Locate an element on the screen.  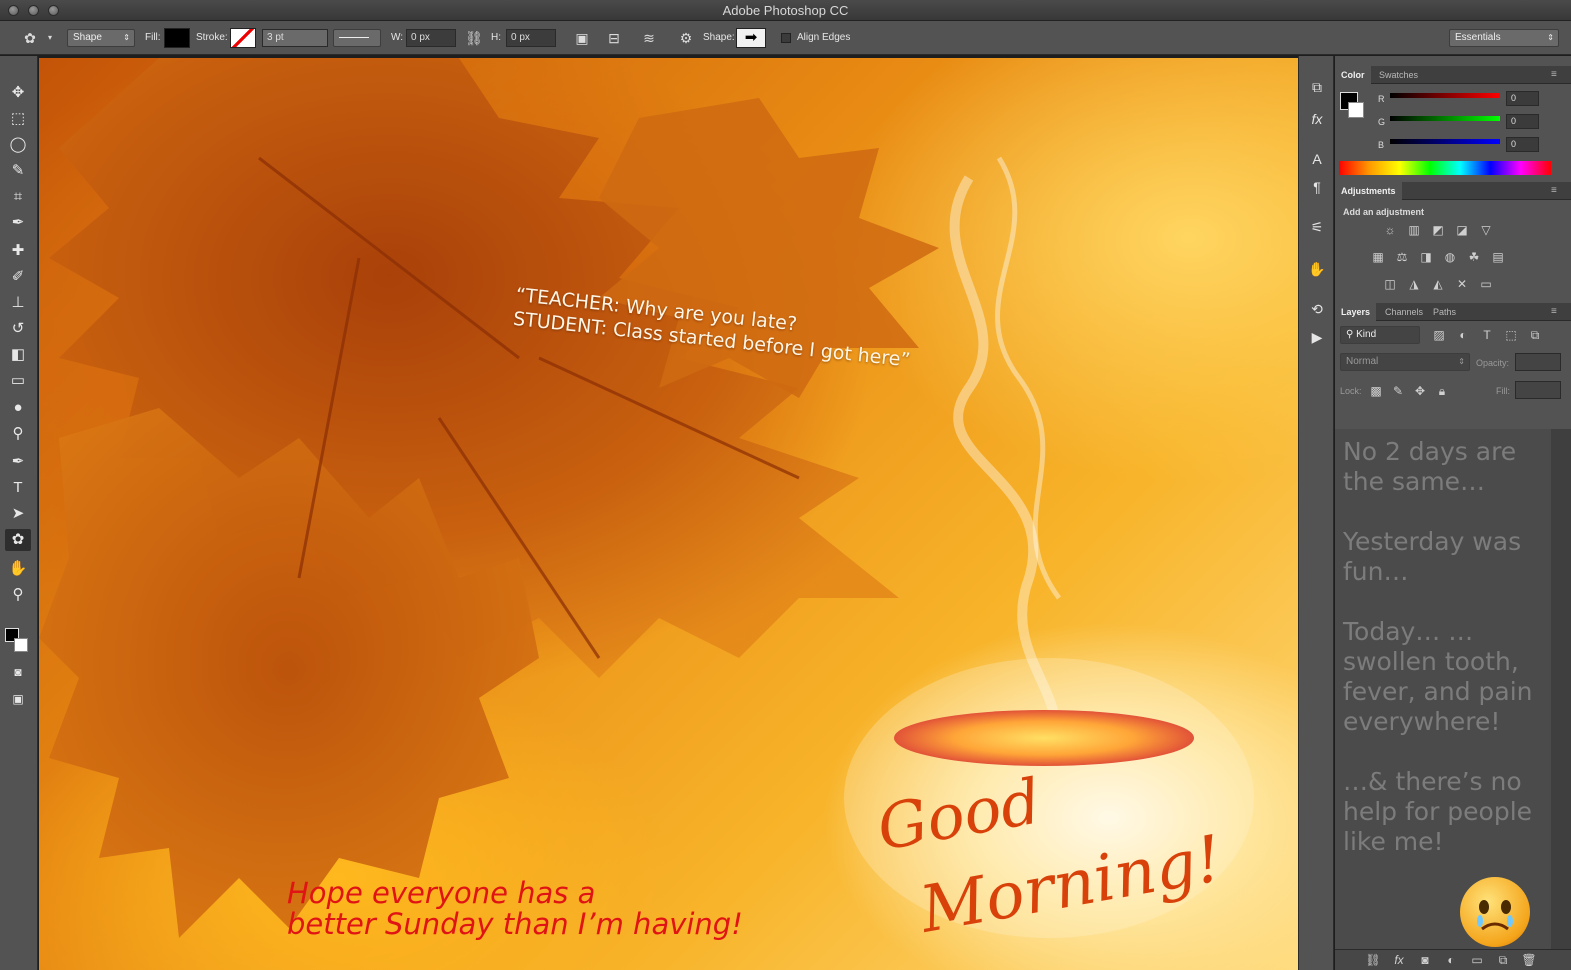
black-white-icon: ◨ is located at coordinates (1426, 257).